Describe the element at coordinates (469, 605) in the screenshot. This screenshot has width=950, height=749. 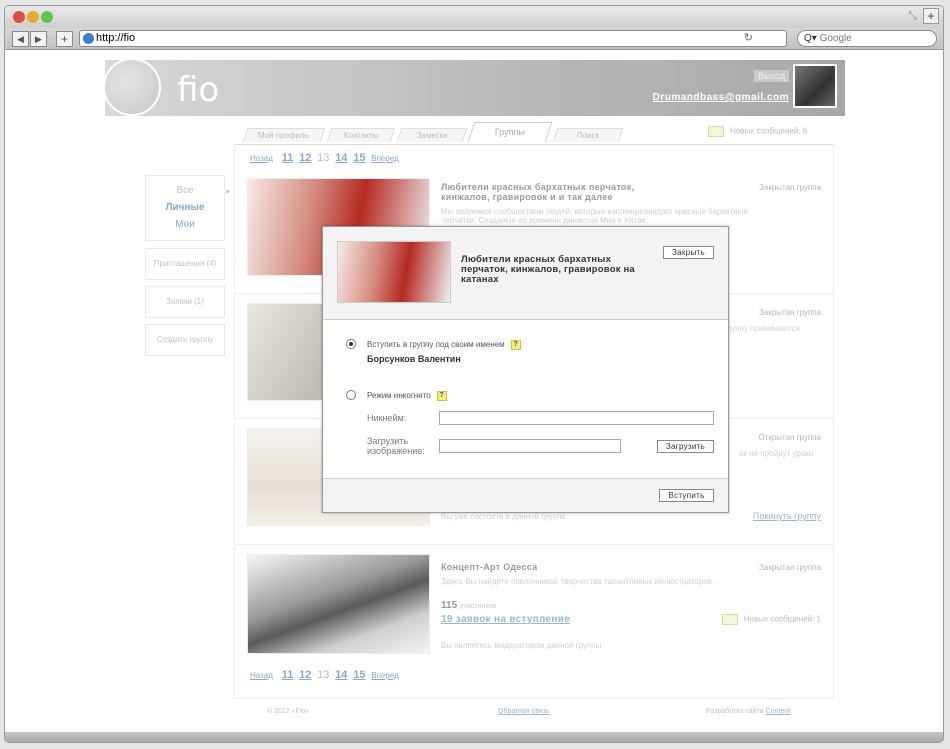
I see `members-count: 115 участников` at that location.